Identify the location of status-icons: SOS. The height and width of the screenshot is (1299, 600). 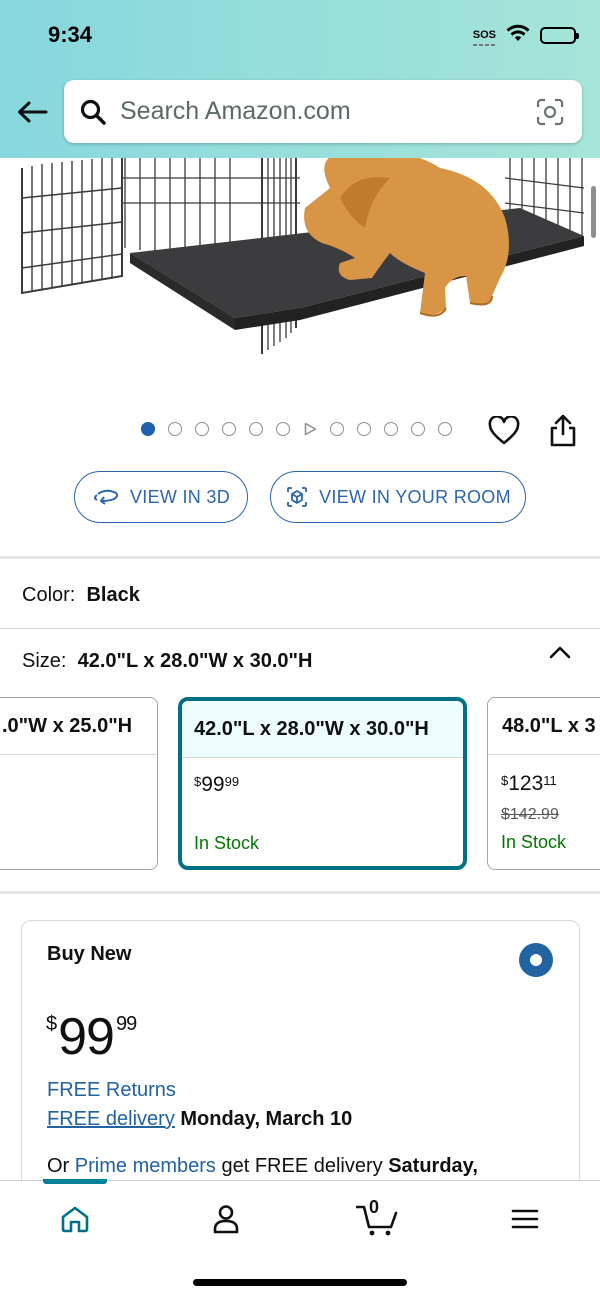
(525, 35).